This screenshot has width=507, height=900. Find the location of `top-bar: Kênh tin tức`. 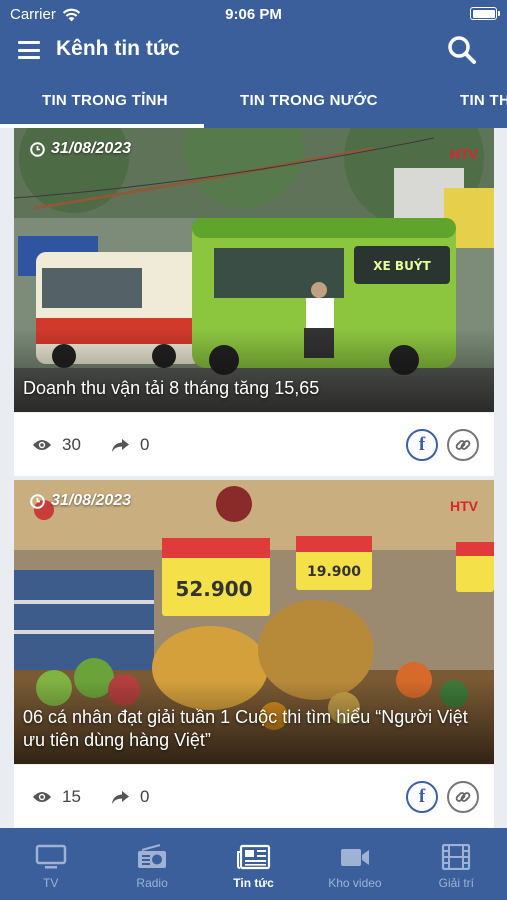

top-bar: Kênh tin tức is located at coordinates (253, 51).